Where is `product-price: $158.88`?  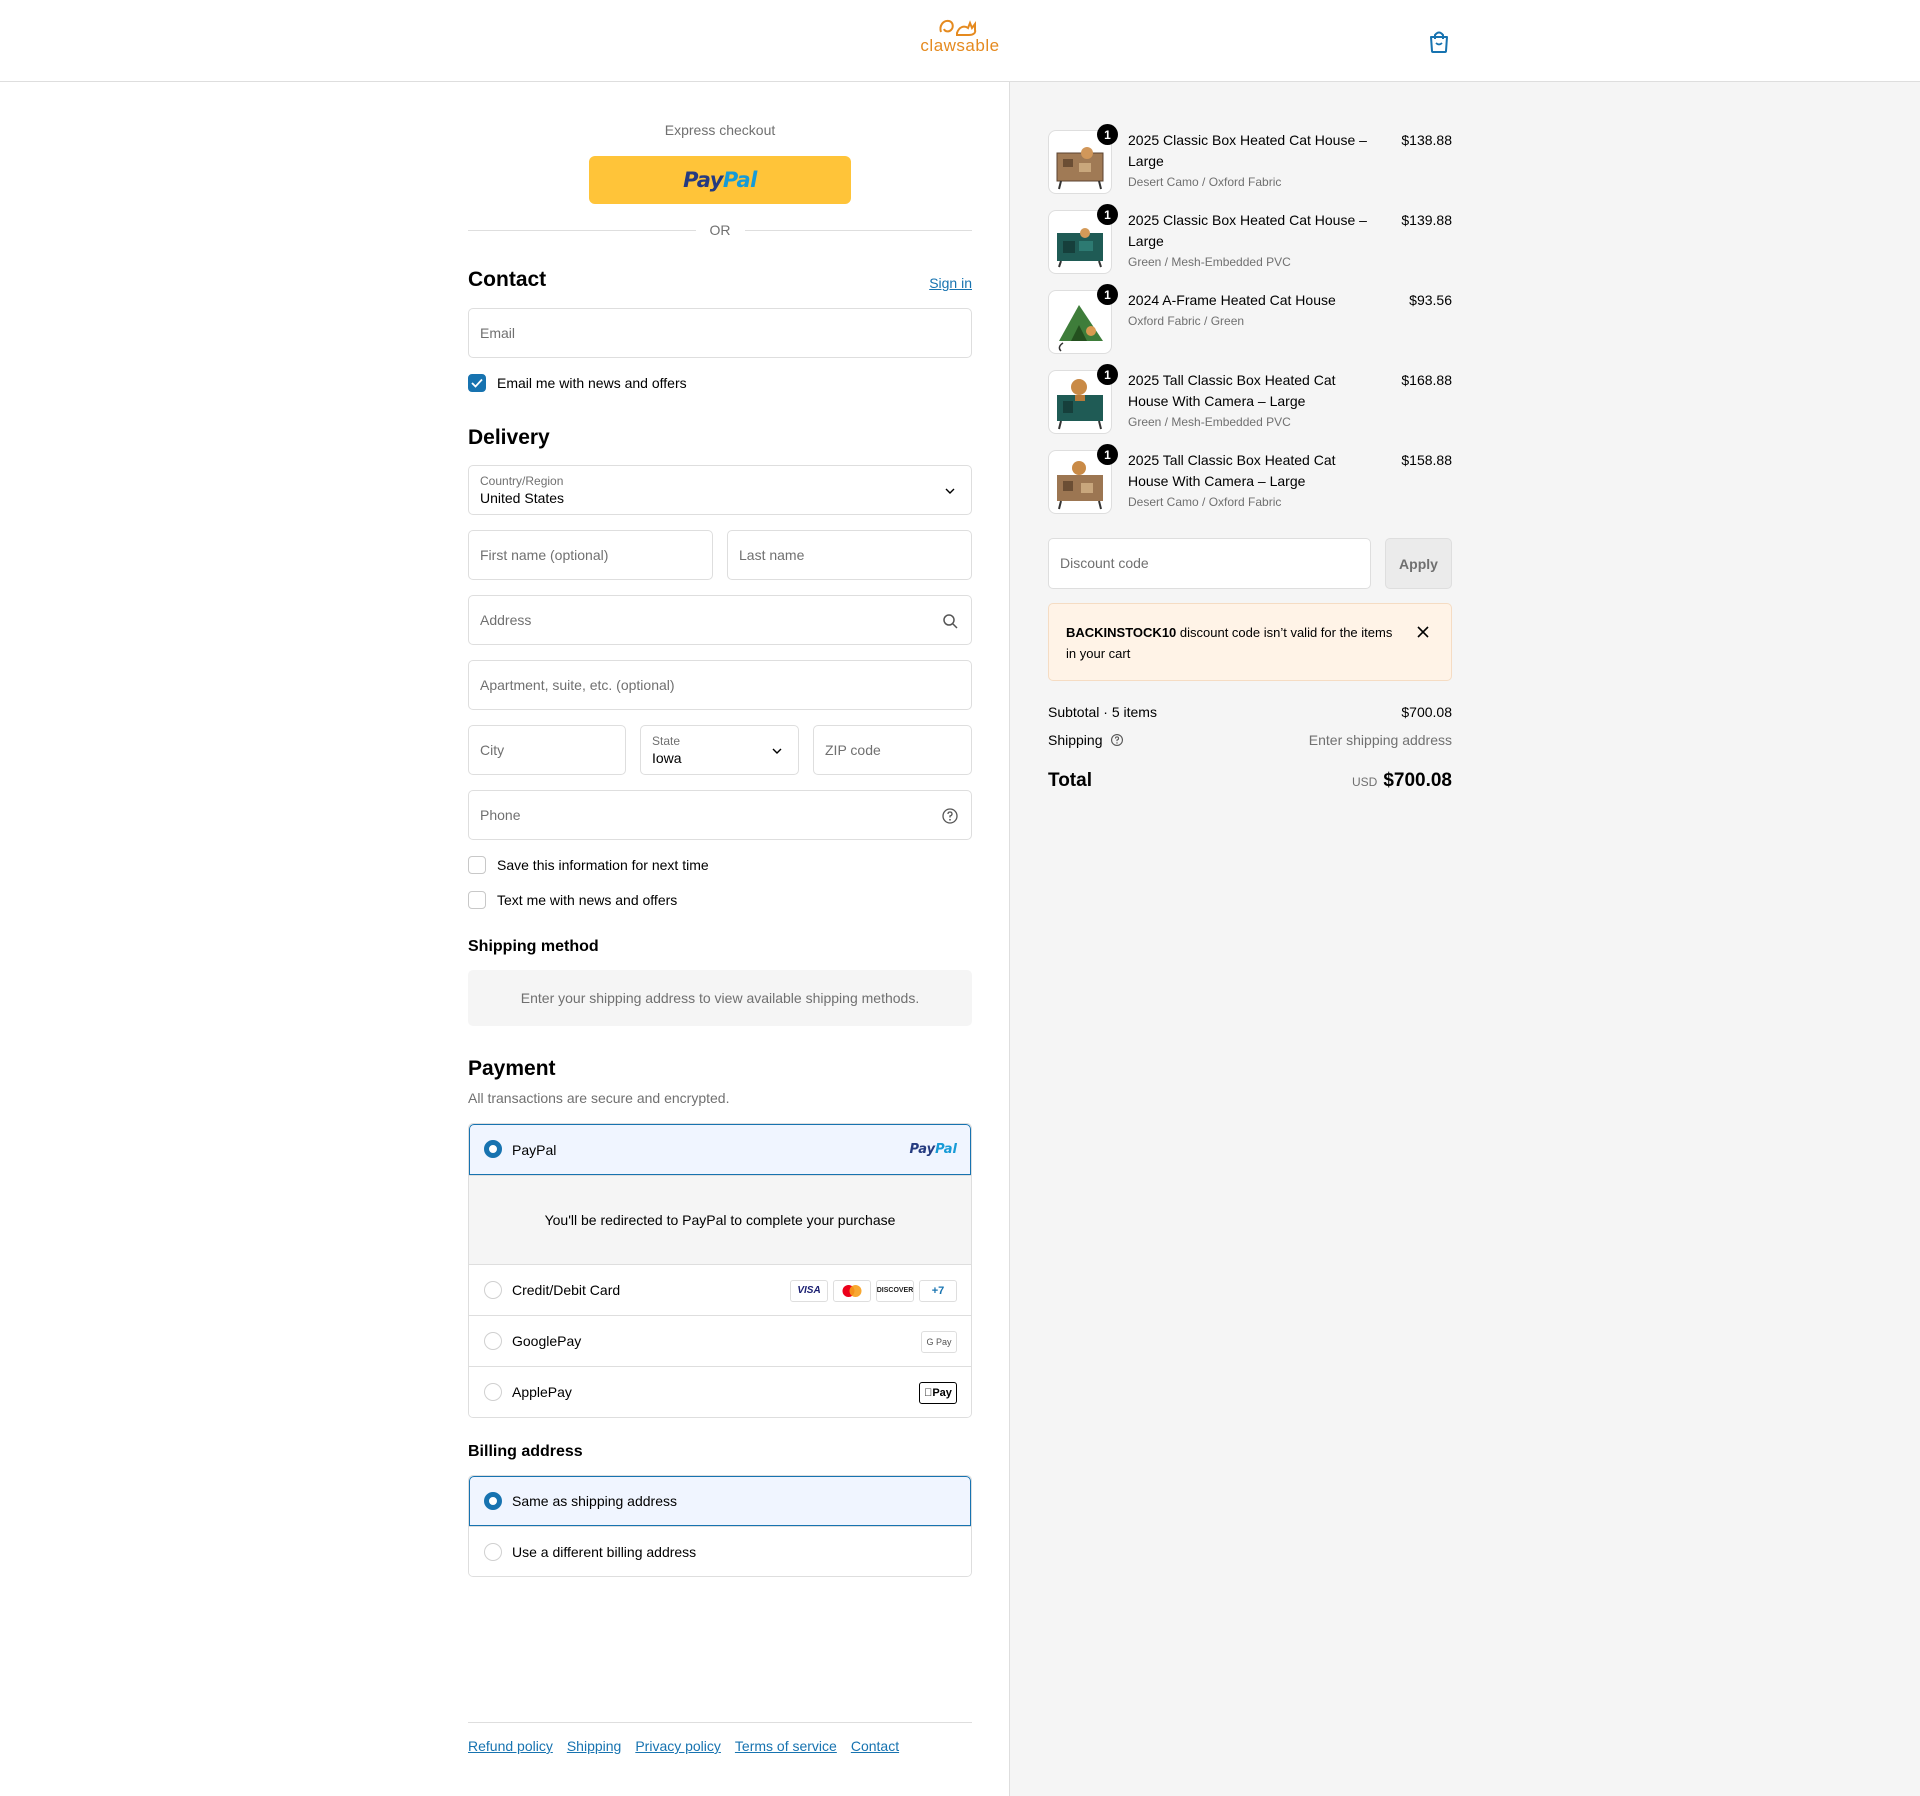 product-price: $158.88 is located at coordinates (1426, 460).